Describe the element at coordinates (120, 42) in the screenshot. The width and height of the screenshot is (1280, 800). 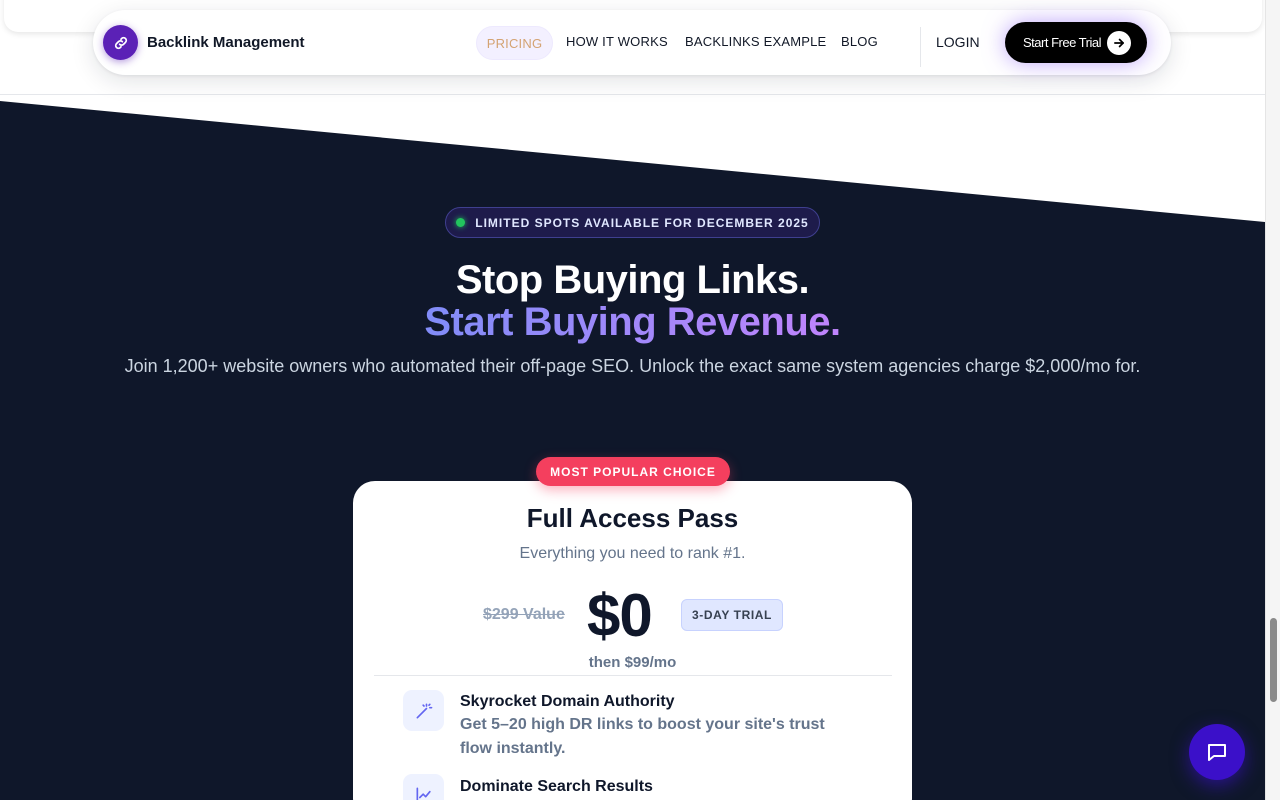
I see `logo-link-icon` at that location.